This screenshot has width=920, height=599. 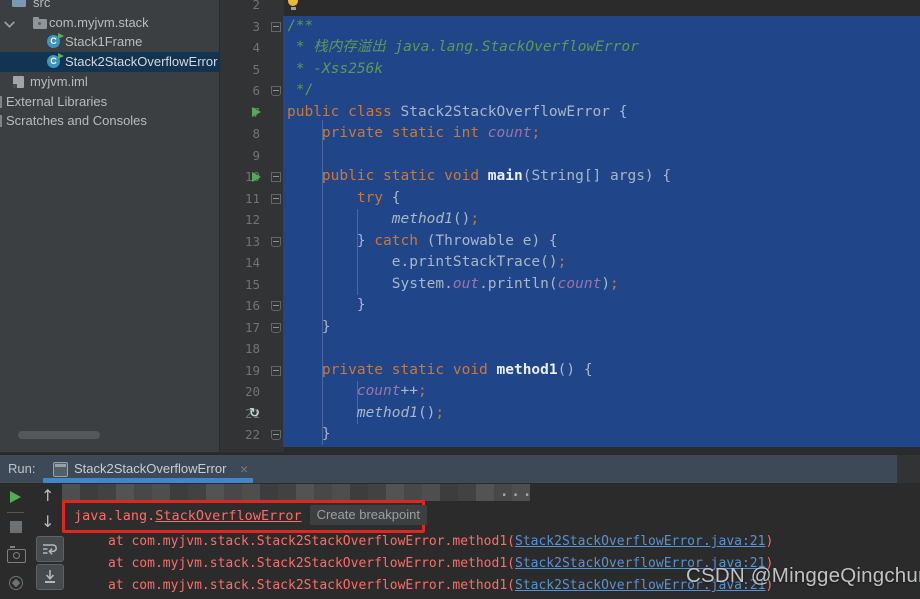 I want to click on code-line-12: 12 method1();, so click(x=569, y=220).